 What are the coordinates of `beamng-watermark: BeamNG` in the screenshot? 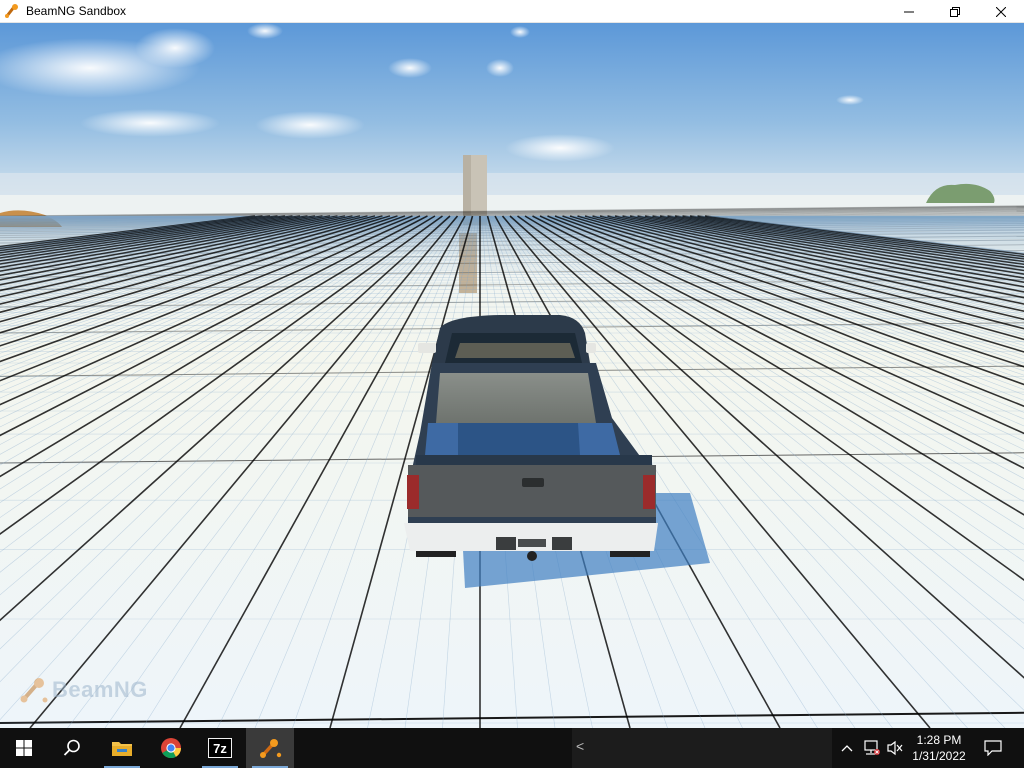 It's located at (83, 690).